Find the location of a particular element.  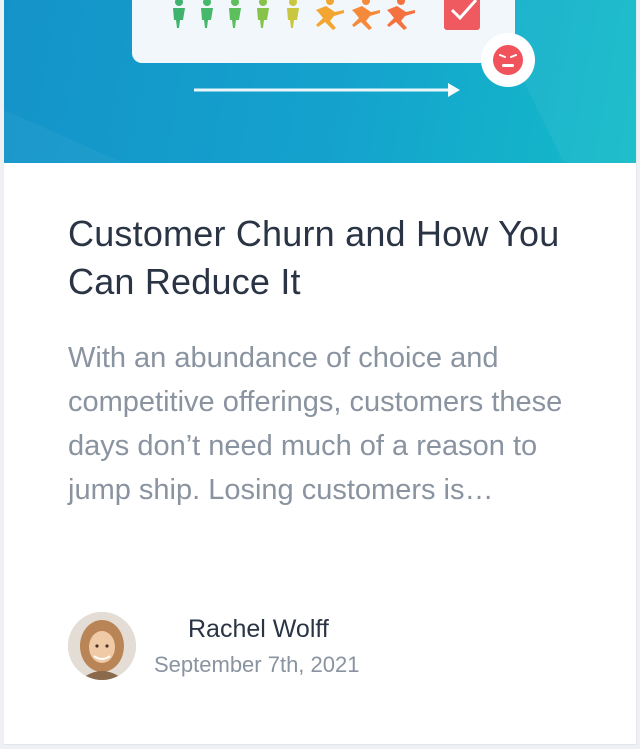

checkbox-icon is located at coordinates (462, 15).